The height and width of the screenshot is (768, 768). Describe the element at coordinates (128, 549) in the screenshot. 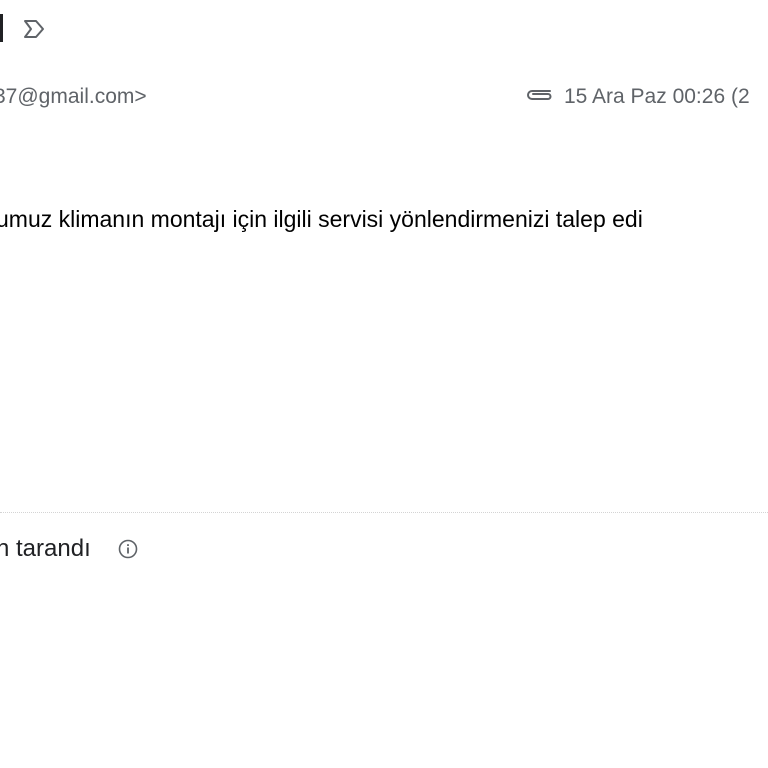

I see `info-circle-icon` at that location.